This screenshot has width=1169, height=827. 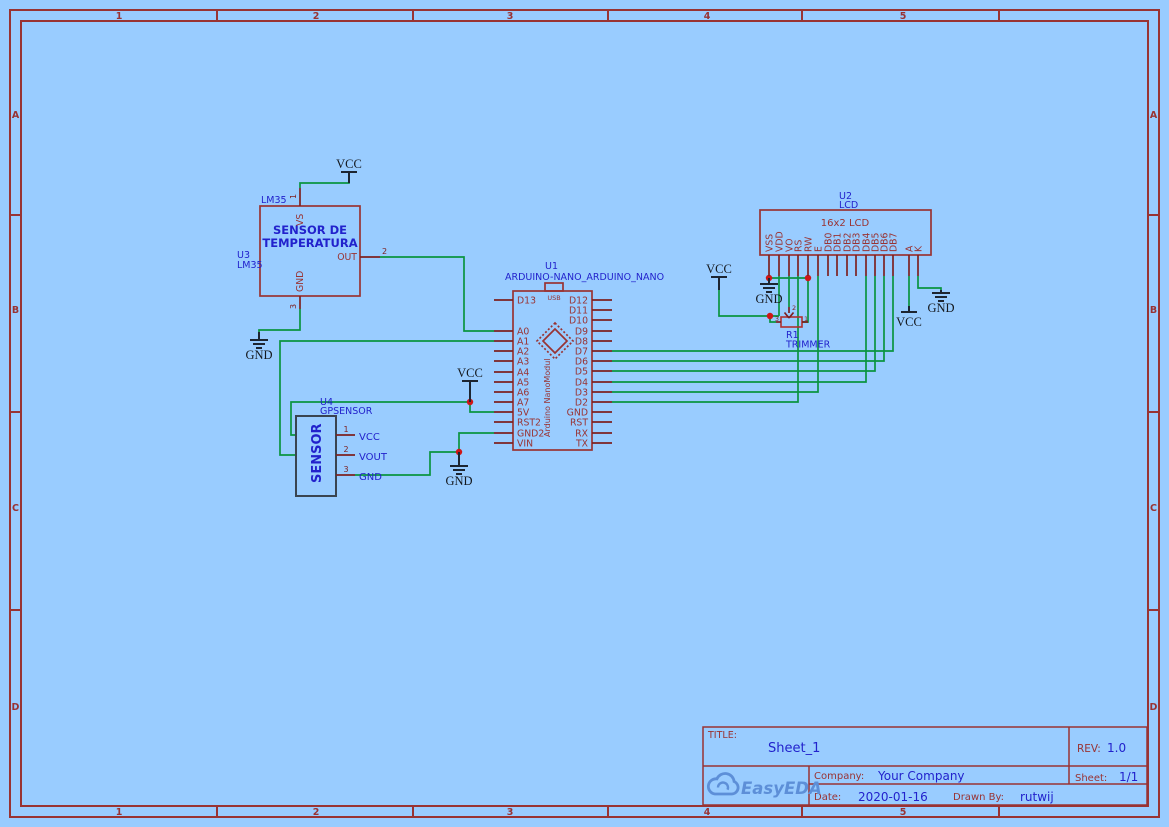 What do you see at coordinates (346, 411) in the screenshot?
I see `gps-value: GPSENSOR` at bounding box center [346, 411].